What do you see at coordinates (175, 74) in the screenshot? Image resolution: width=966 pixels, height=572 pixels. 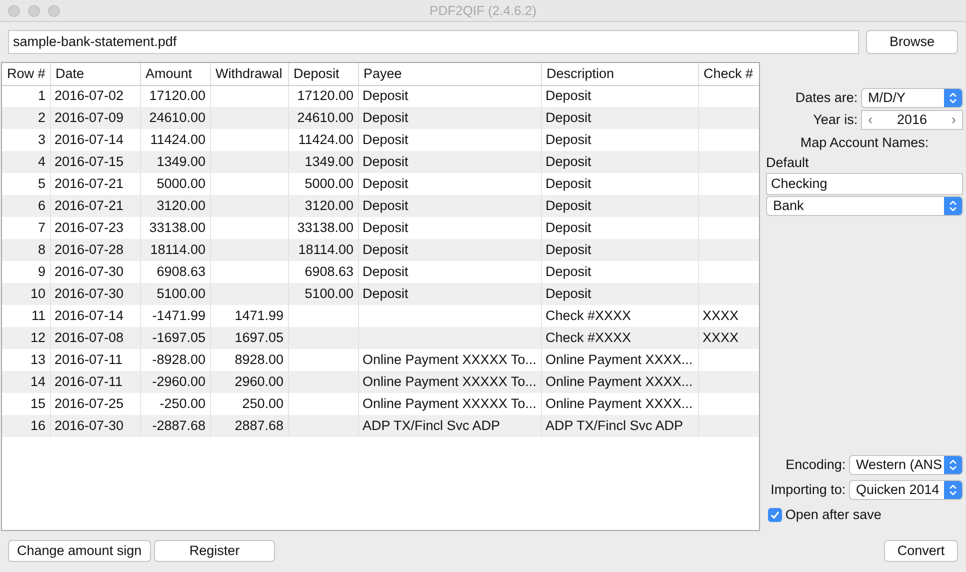 I see `column-header: Amount` at bounding box center [175, 74].